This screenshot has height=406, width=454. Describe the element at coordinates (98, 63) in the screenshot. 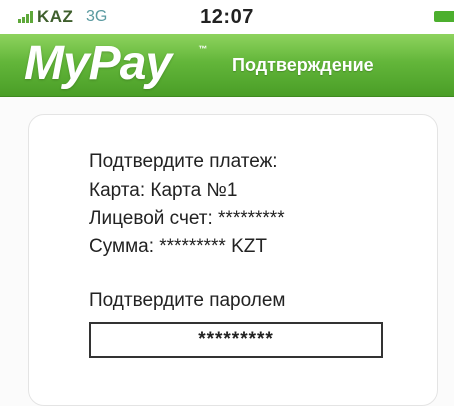

I see `mypay-logo: MyPay` at that location.